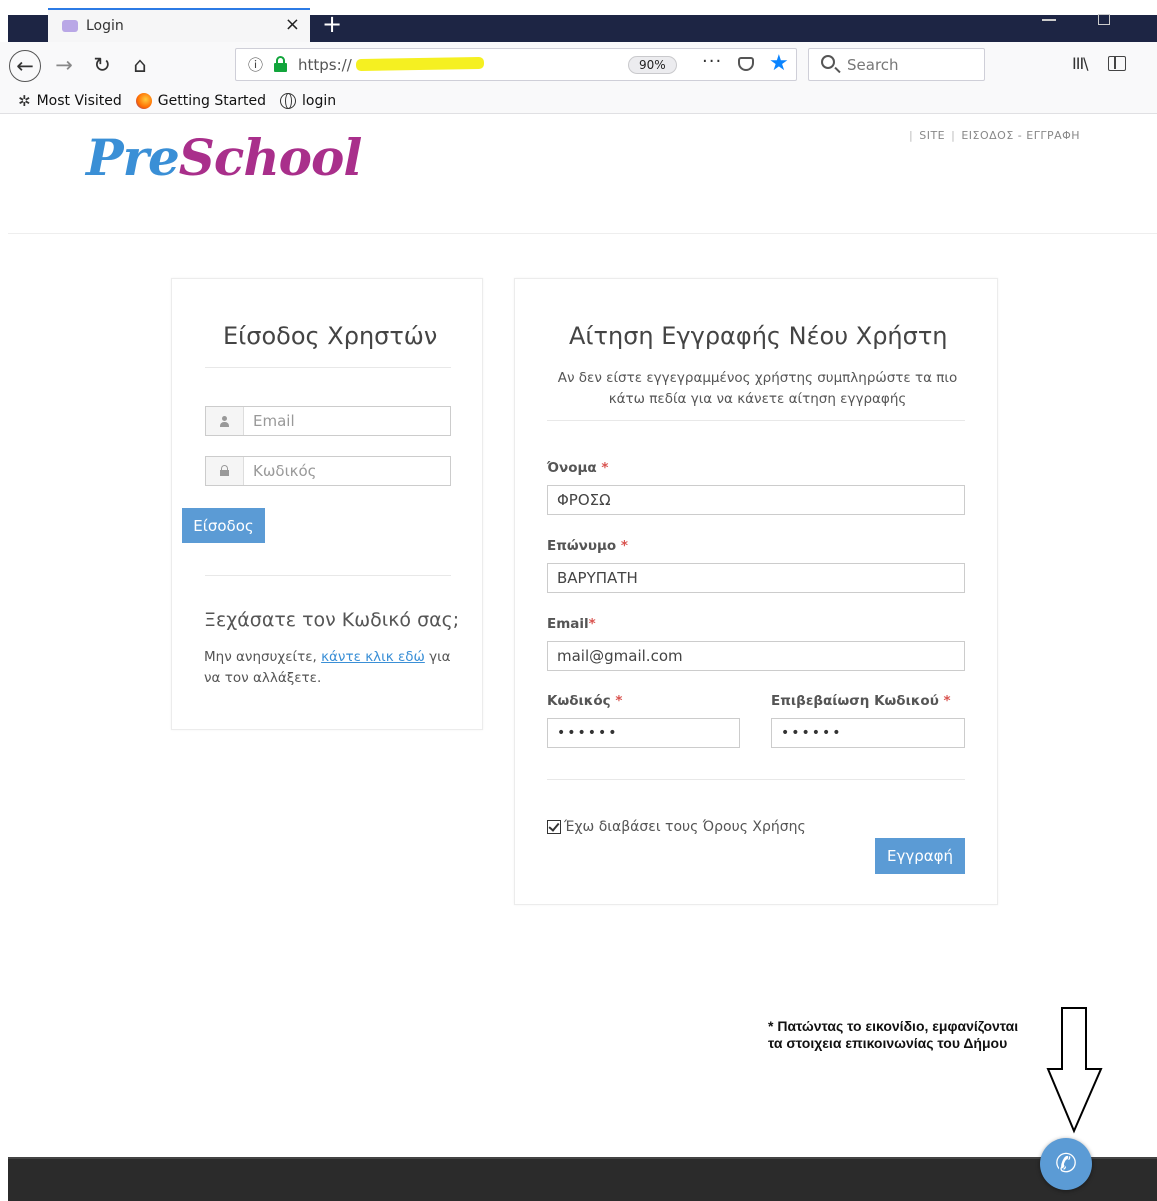  I want to click on login-email-field, so click(328, 421).